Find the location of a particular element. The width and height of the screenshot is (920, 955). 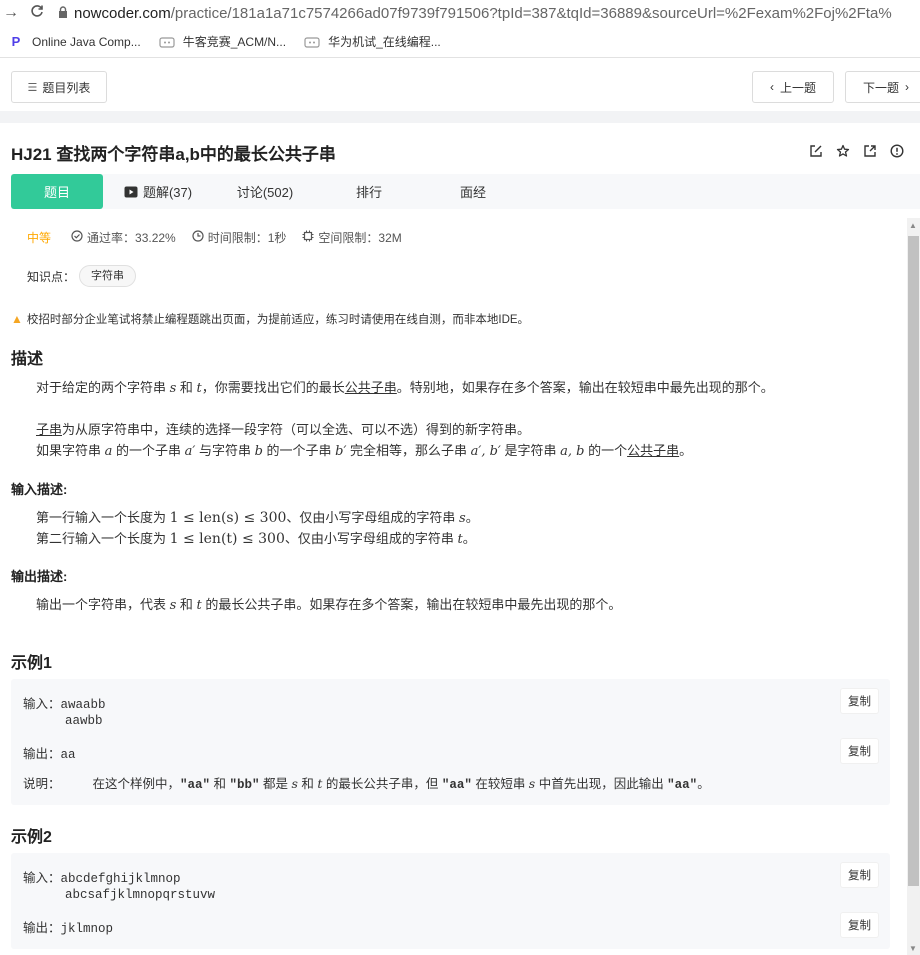

substring-link: 子串 is located at coordinates (49, 429).